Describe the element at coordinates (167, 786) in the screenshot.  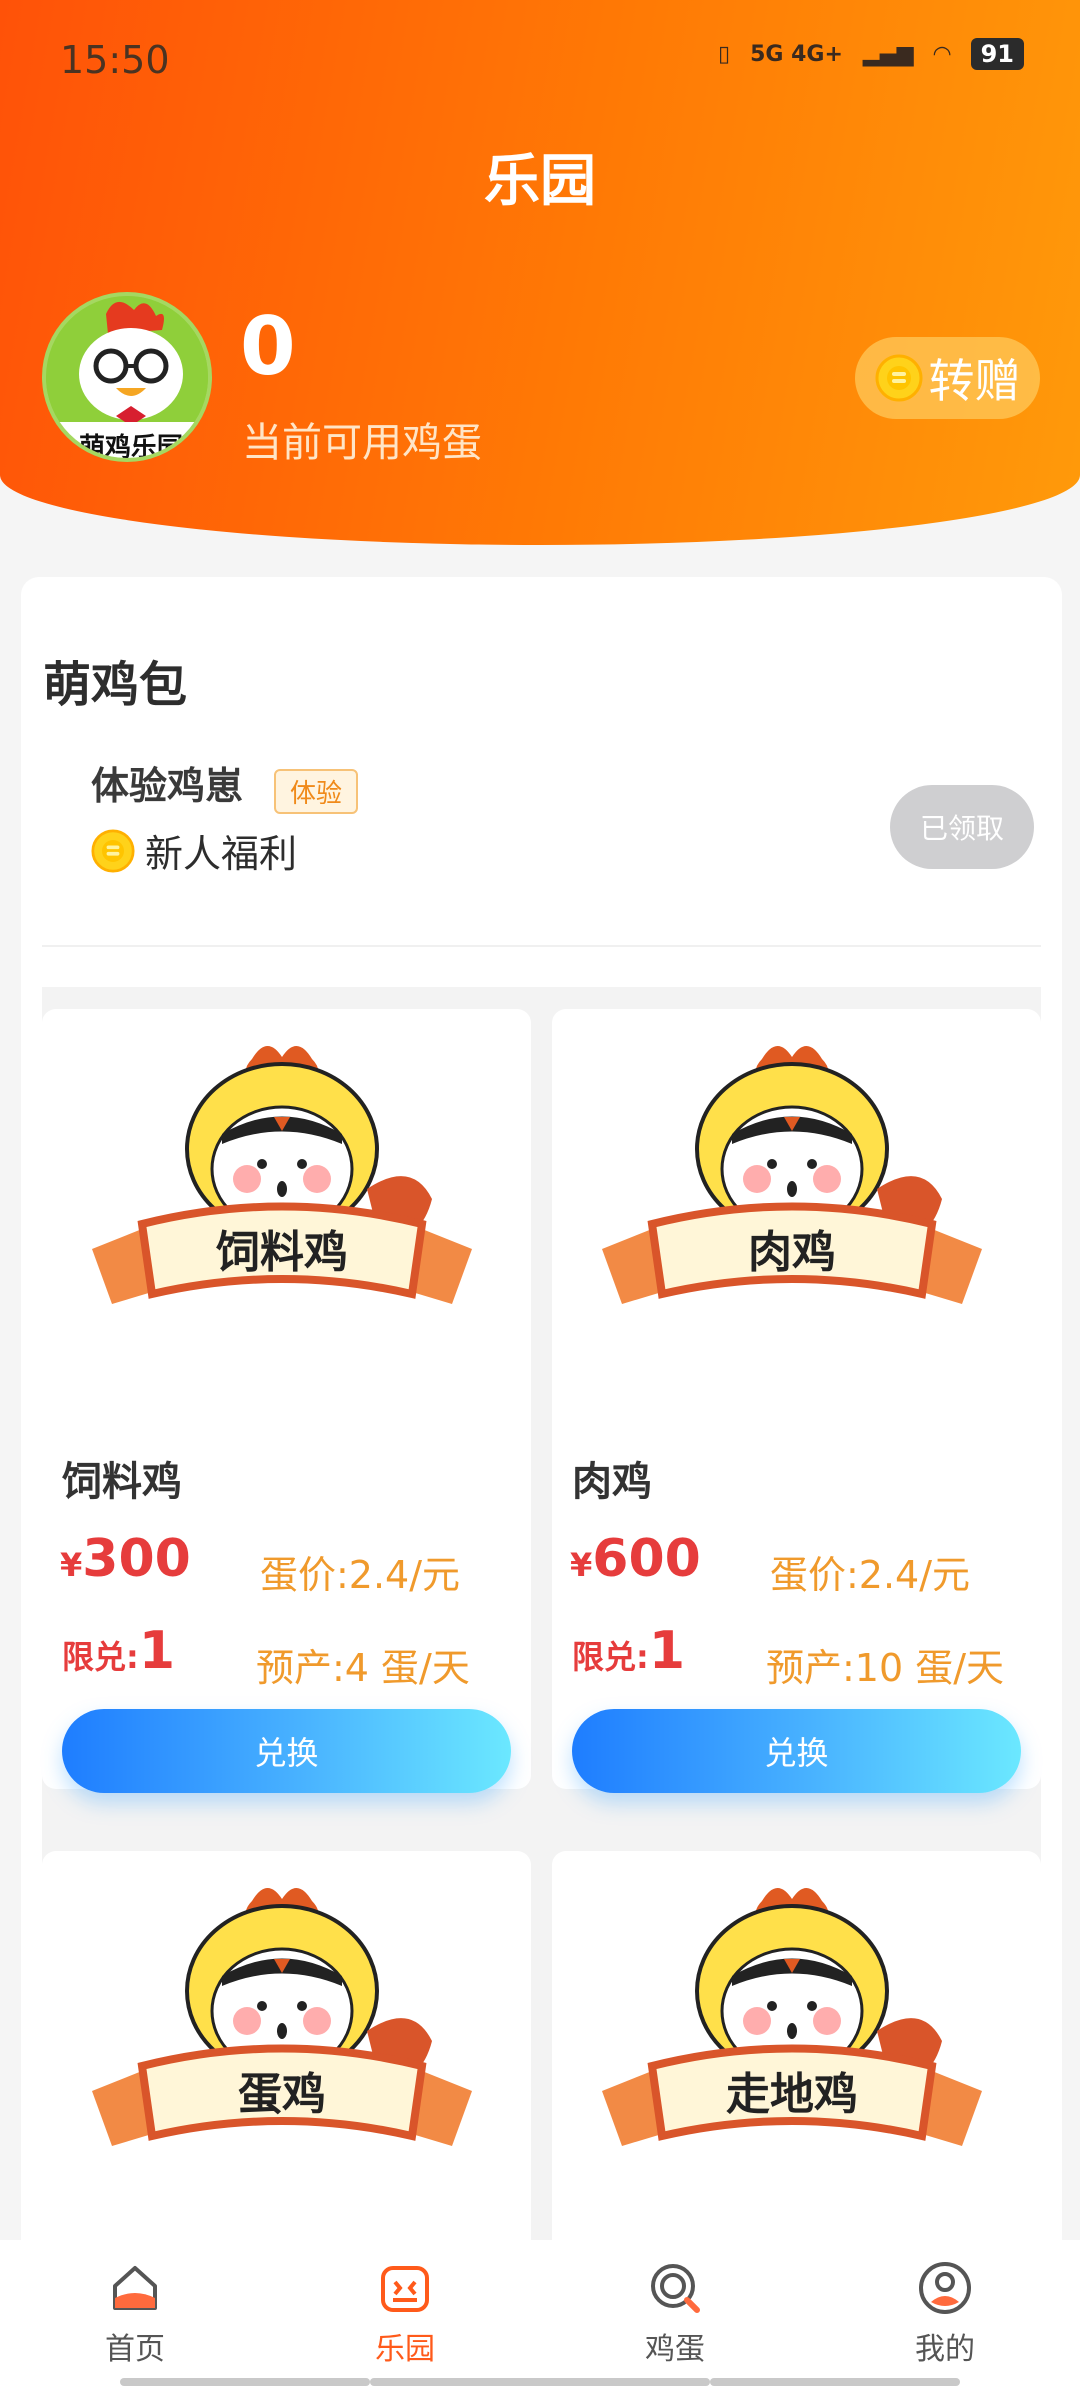
I see `trial-name: 体验鸡崽` at that location.